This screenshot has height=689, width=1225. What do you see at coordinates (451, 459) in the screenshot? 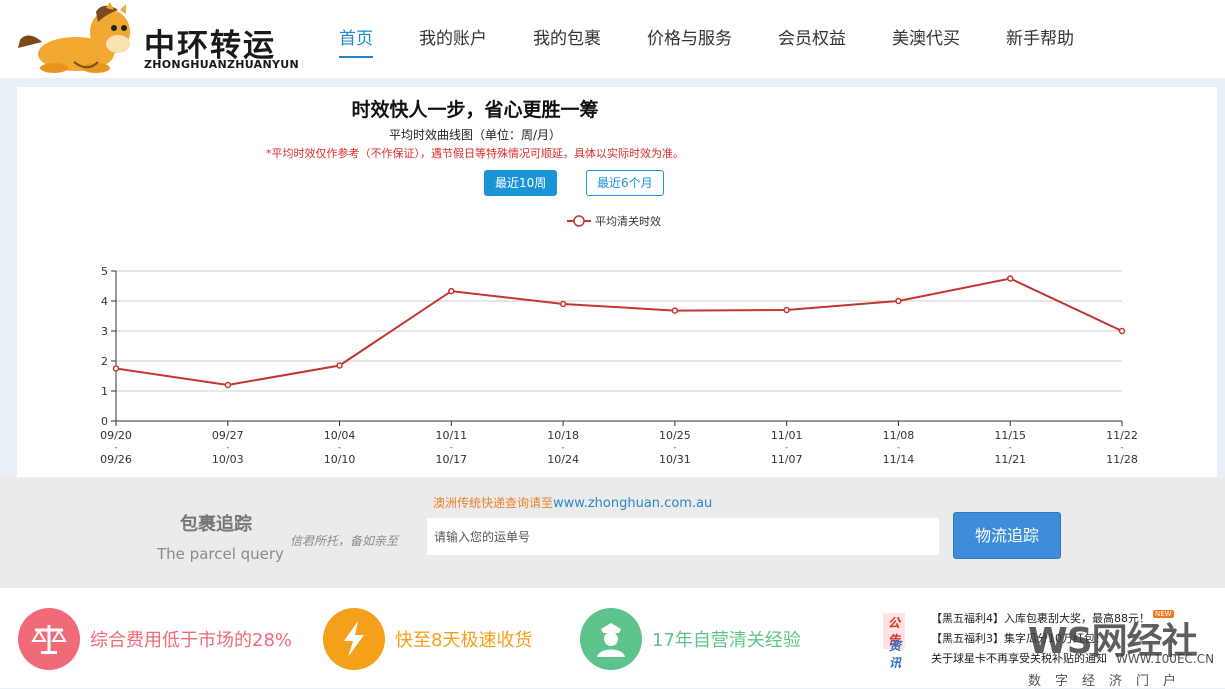
I see `x-tick-label: 10/17` at bounding box center [451, 459].